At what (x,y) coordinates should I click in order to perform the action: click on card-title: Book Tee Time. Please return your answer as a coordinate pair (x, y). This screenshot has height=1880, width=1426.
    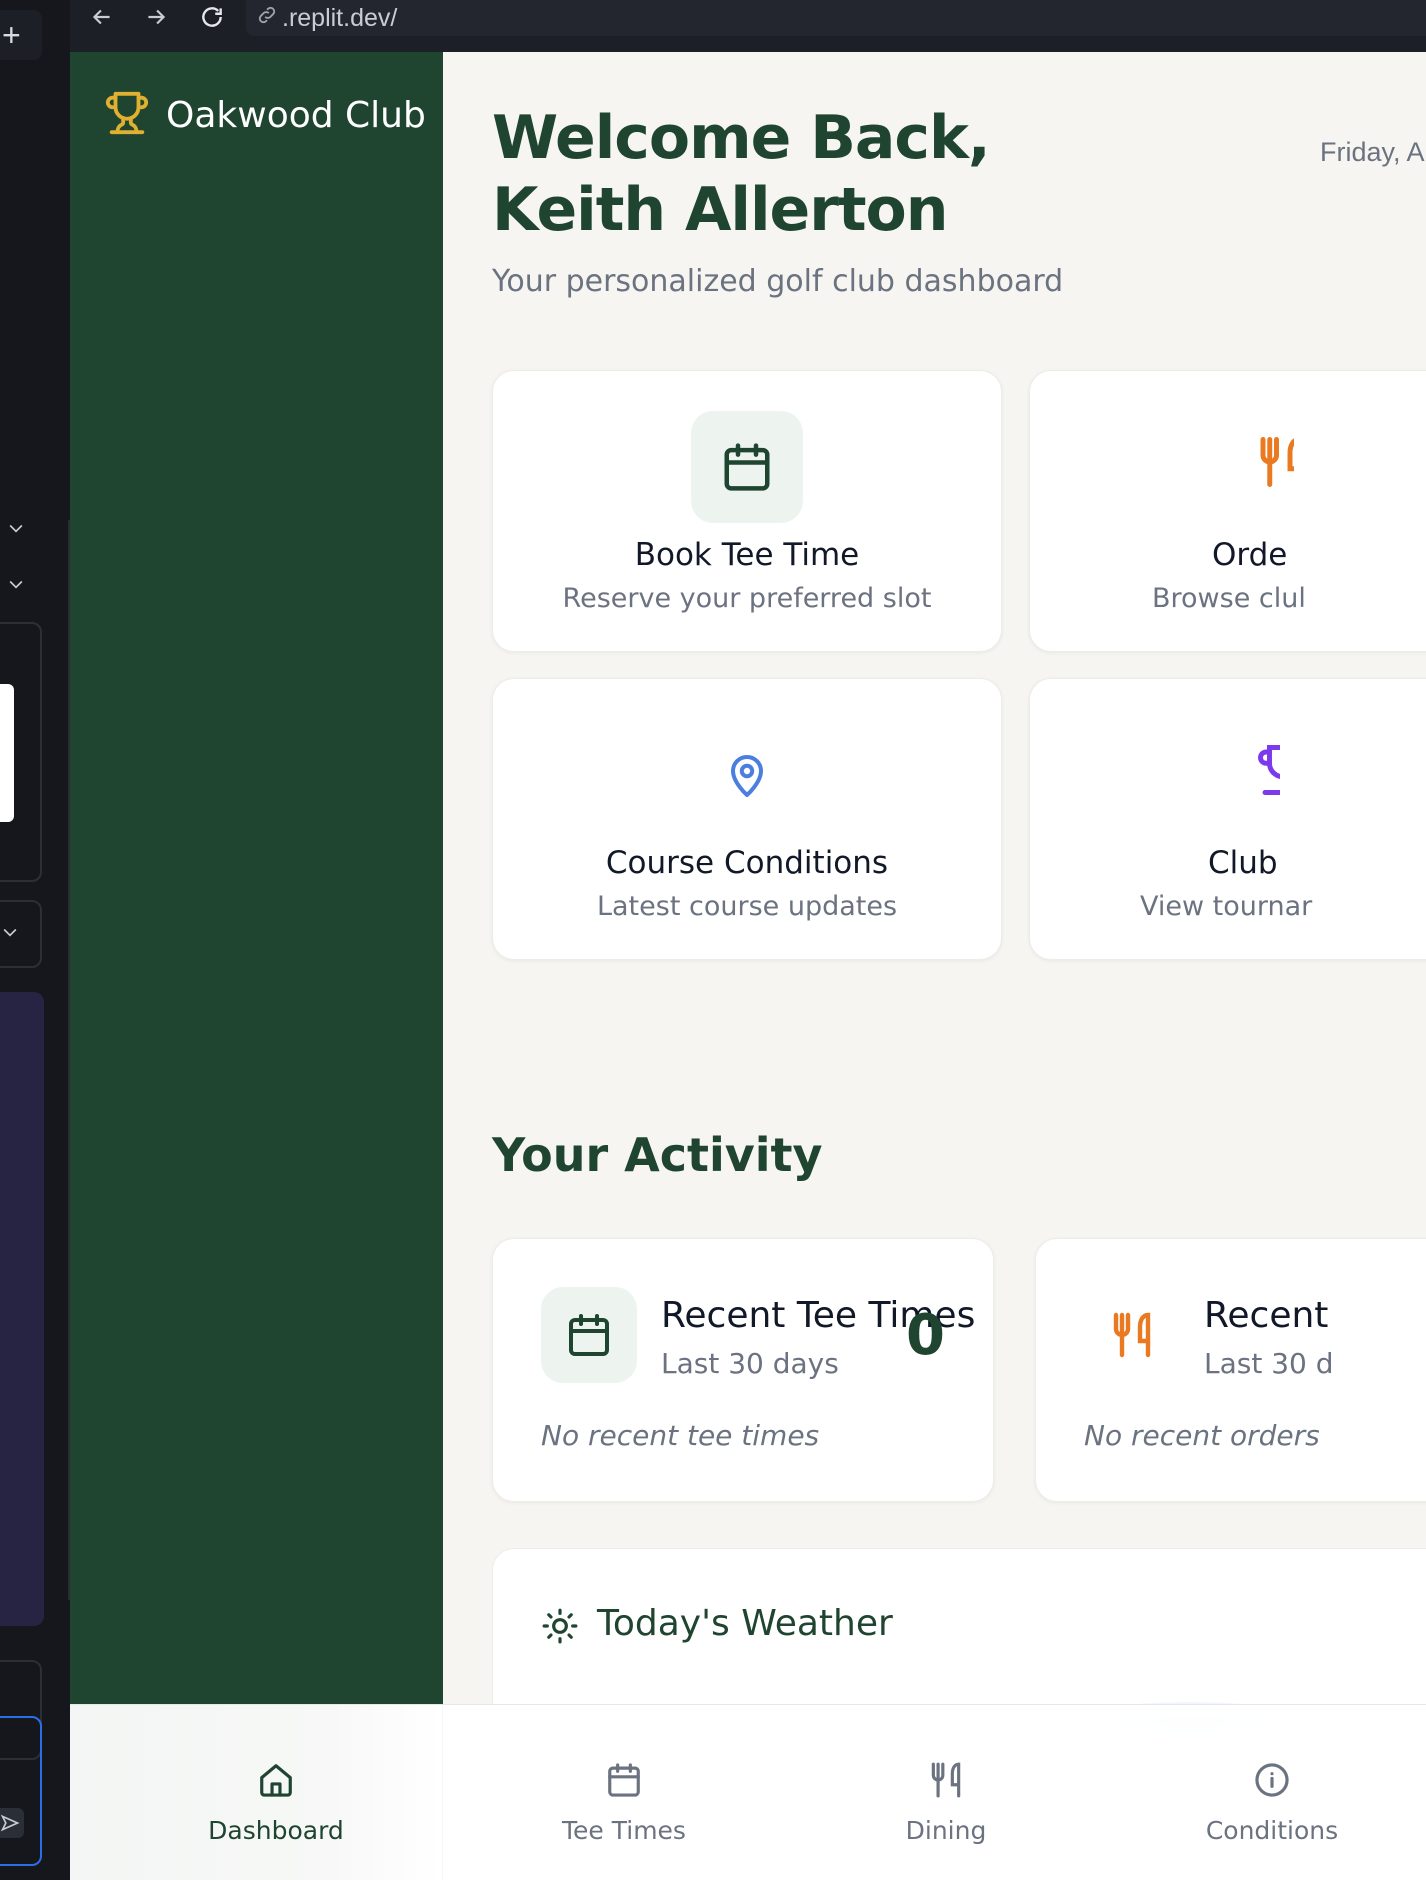
    Looking at the image, I should click on (747, 555).